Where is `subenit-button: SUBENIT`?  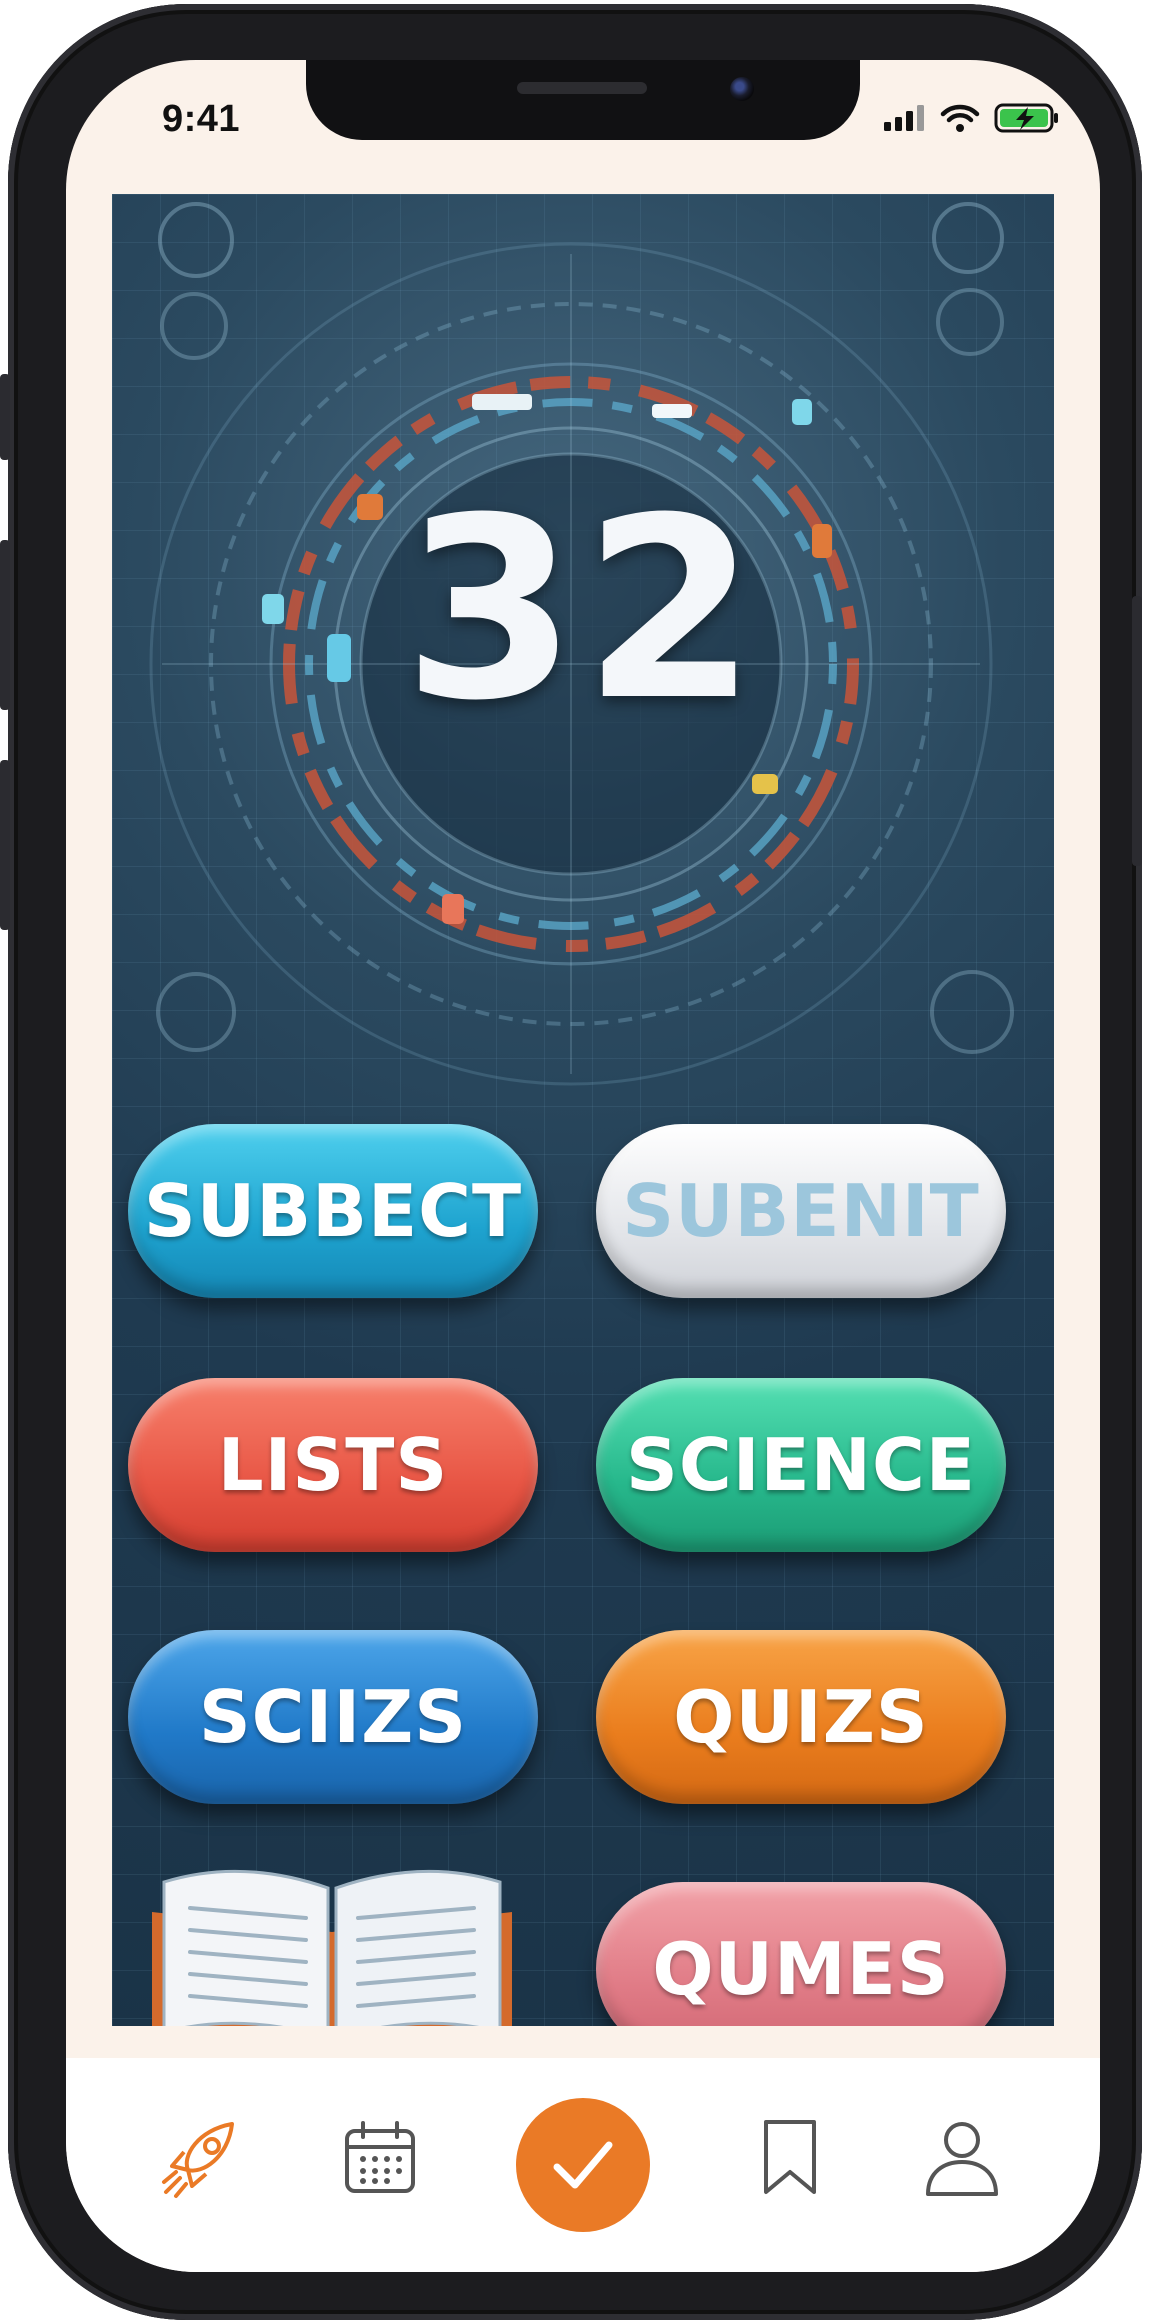 subenit-button: SUBENIT is located at coordinates (801, 1211).